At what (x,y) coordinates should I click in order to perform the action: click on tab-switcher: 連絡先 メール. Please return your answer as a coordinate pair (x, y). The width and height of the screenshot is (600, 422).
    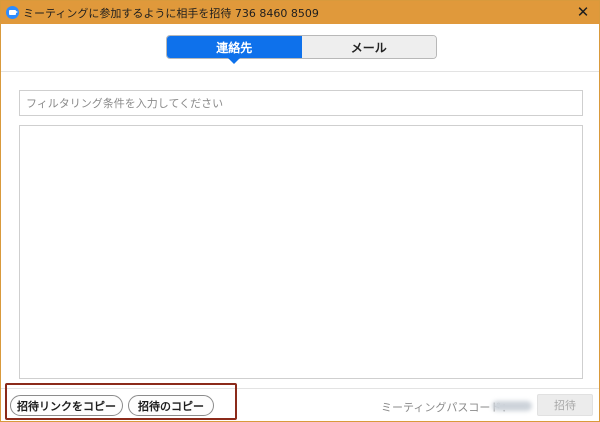
    Looking at the image, I should click on (301, 49).